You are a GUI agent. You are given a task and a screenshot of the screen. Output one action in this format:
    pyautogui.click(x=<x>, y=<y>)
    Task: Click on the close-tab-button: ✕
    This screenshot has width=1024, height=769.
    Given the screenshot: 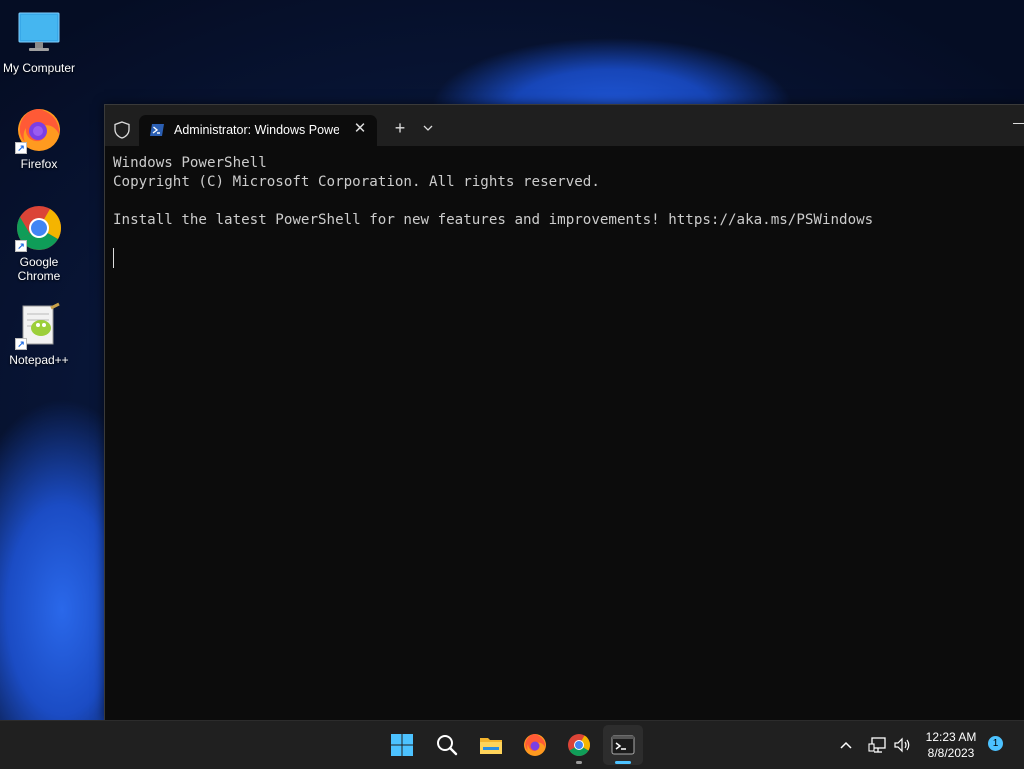 What is the action you would take?
    pyautogui.click(x=360, y=129)
    